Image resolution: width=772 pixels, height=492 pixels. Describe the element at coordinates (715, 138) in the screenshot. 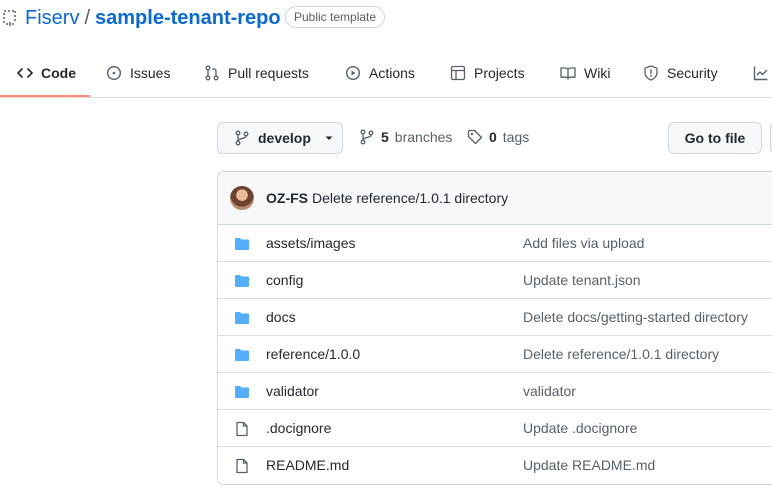

I see `go-to-file-button: Go to file` at that location.